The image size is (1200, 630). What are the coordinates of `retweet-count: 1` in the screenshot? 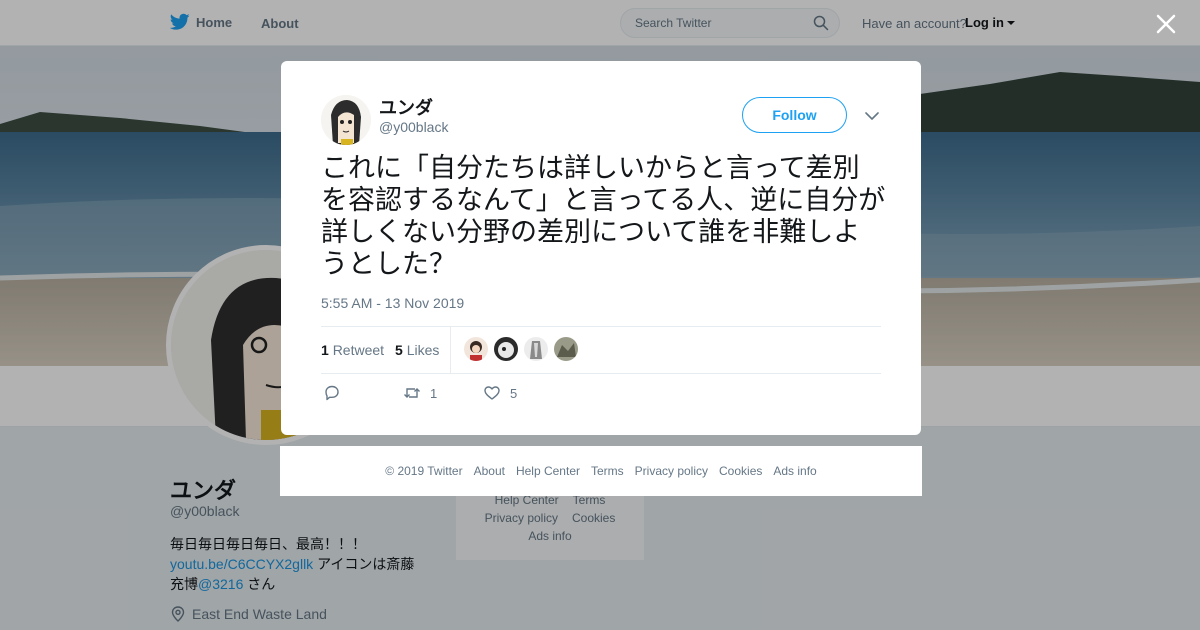 It's located at (325, 350).